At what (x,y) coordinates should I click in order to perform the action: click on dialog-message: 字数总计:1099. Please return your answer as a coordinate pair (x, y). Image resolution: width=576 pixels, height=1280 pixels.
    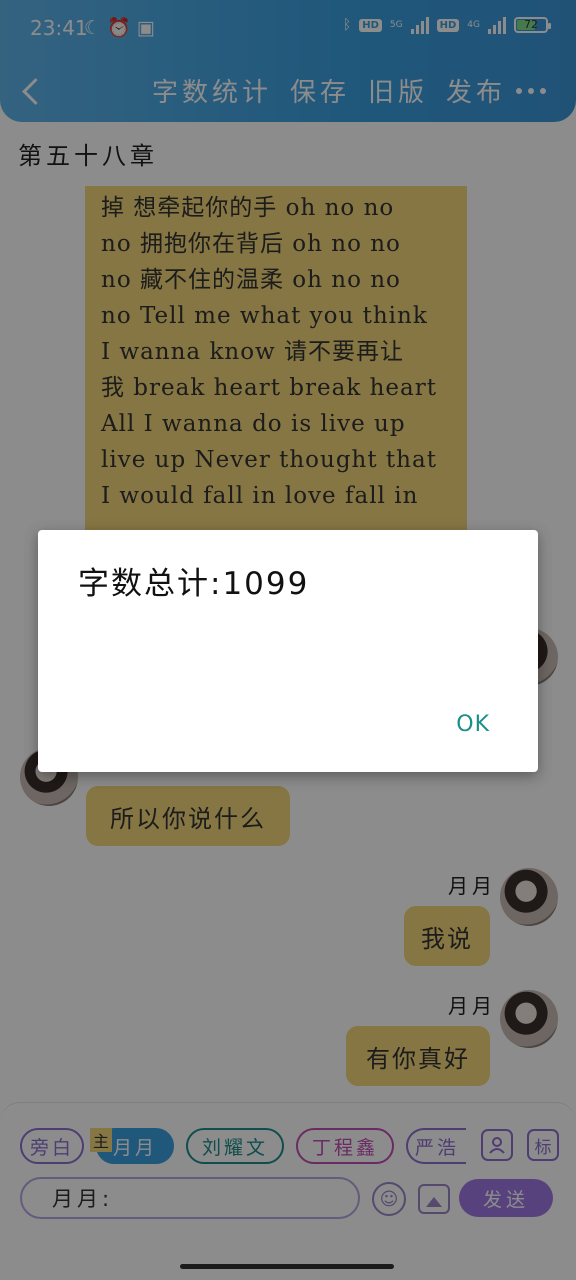
    Looking at the image, I should click on (194, 584).